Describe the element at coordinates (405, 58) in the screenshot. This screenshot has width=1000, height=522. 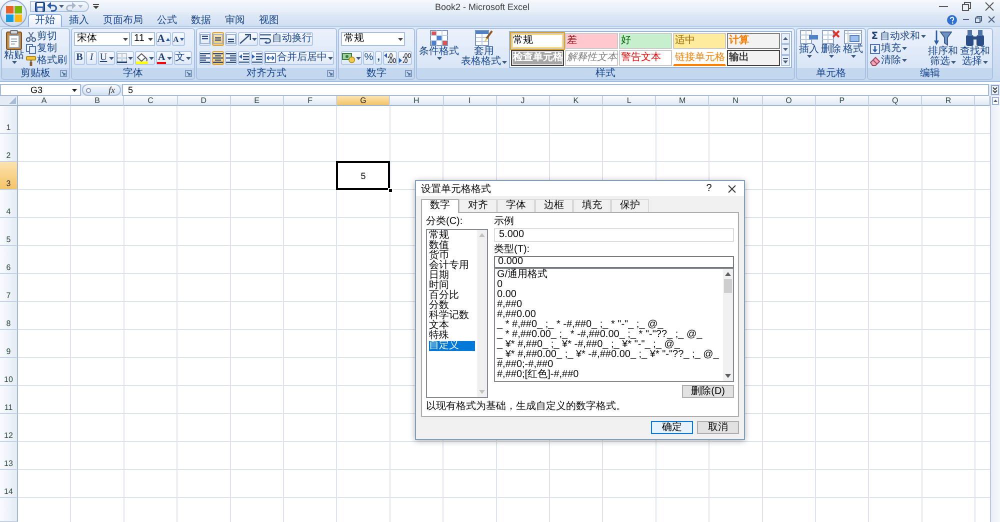
I see `decrease-decimal-button` at that location.